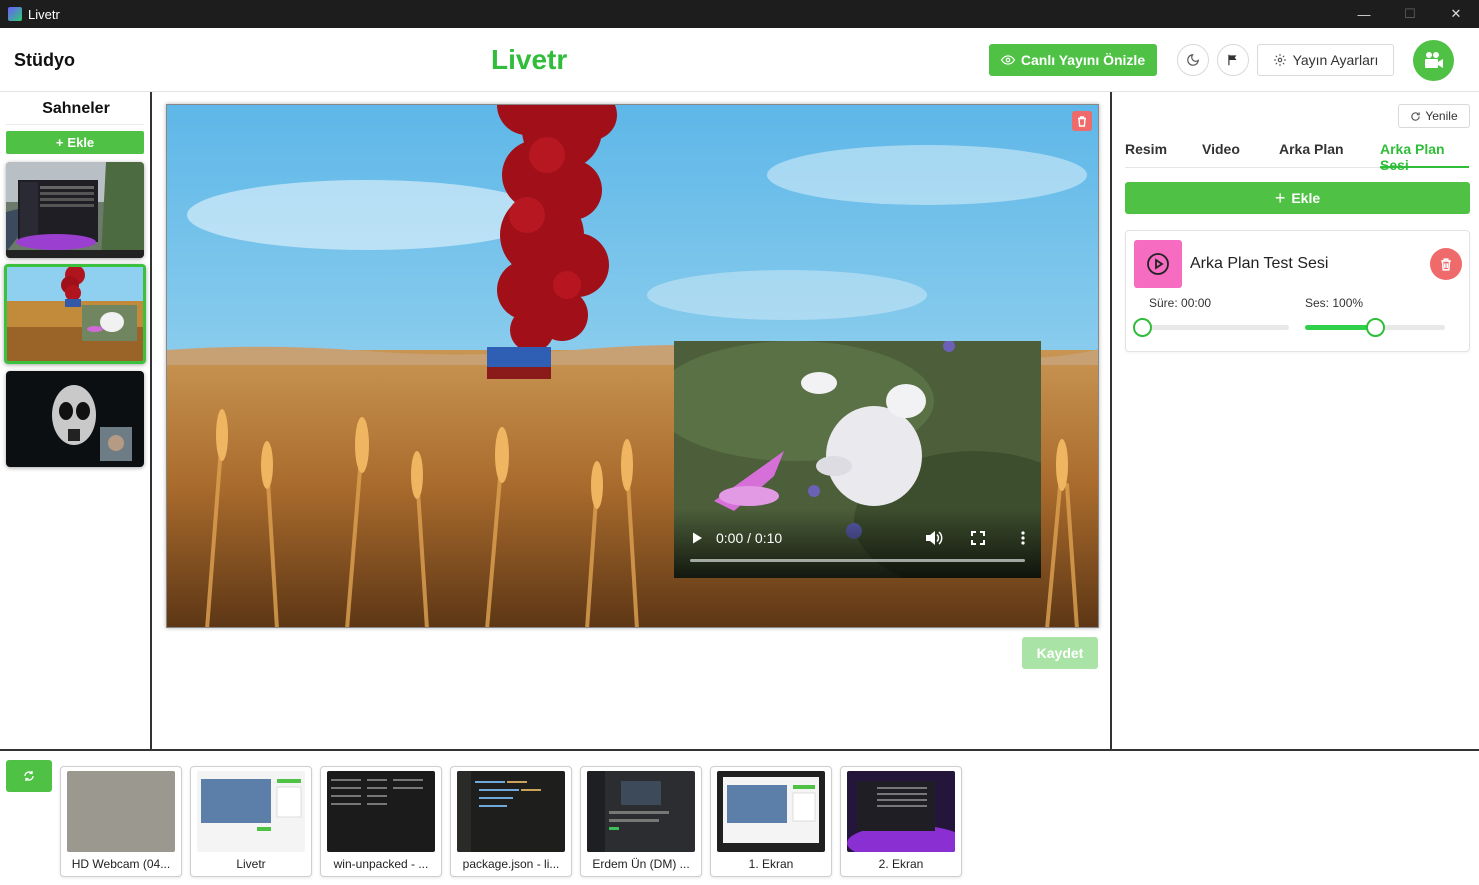  Describe the element at coordinates (1311, 154) in the screenshot. I see `tab-arka-plan: Arka Plan` at that location.